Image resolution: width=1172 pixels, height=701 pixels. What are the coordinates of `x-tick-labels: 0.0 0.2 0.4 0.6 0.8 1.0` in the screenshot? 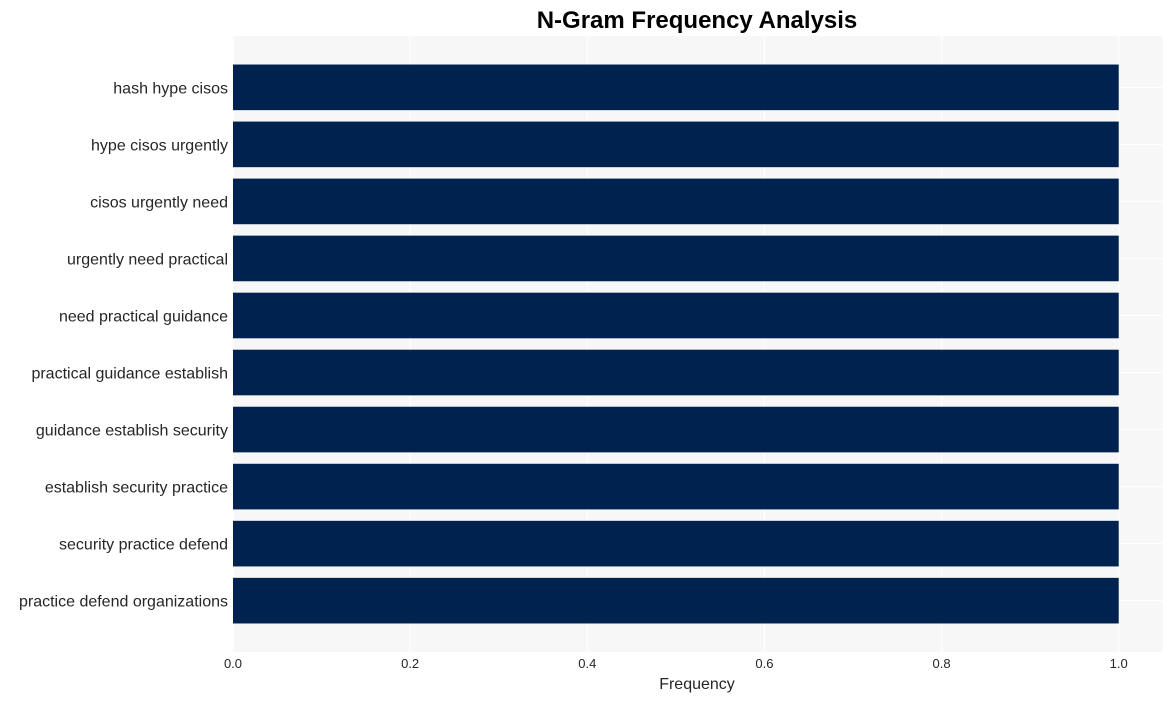 It's located at (676, 663).